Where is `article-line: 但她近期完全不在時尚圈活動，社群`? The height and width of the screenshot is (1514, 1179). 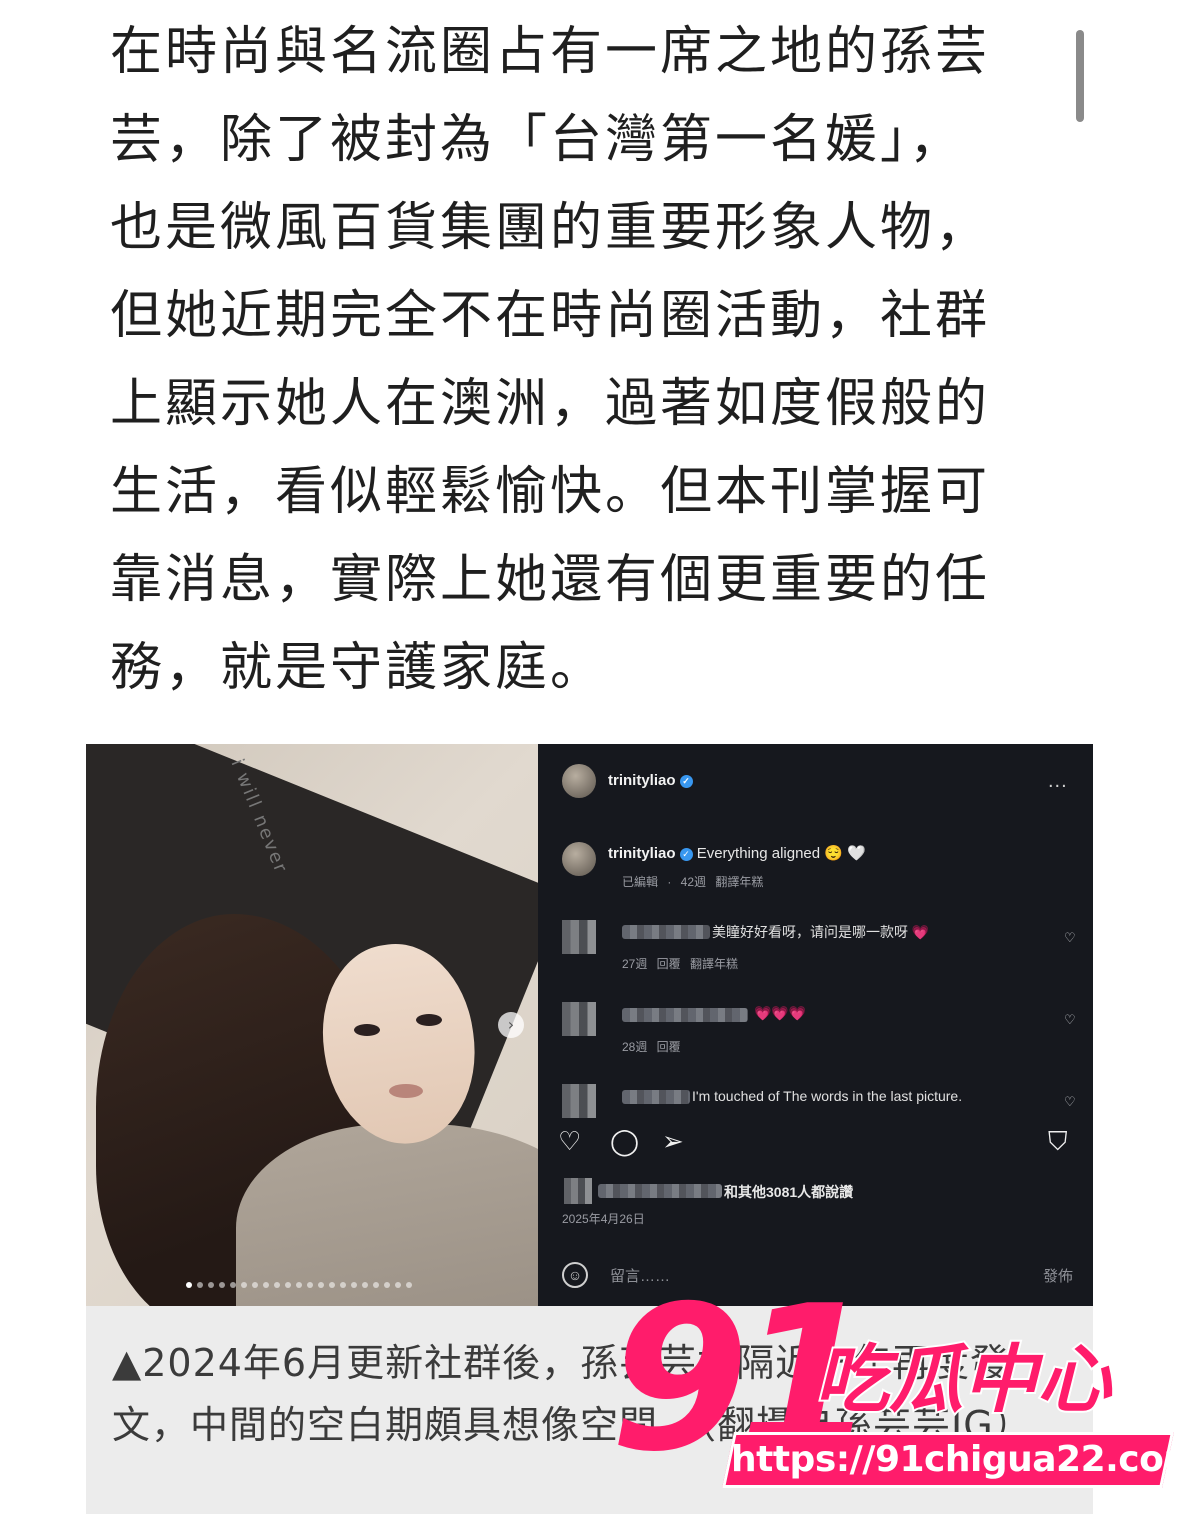
article-line: 但她近期完全不在時尚圈活動，社群 is located at coordinates (550, 316).